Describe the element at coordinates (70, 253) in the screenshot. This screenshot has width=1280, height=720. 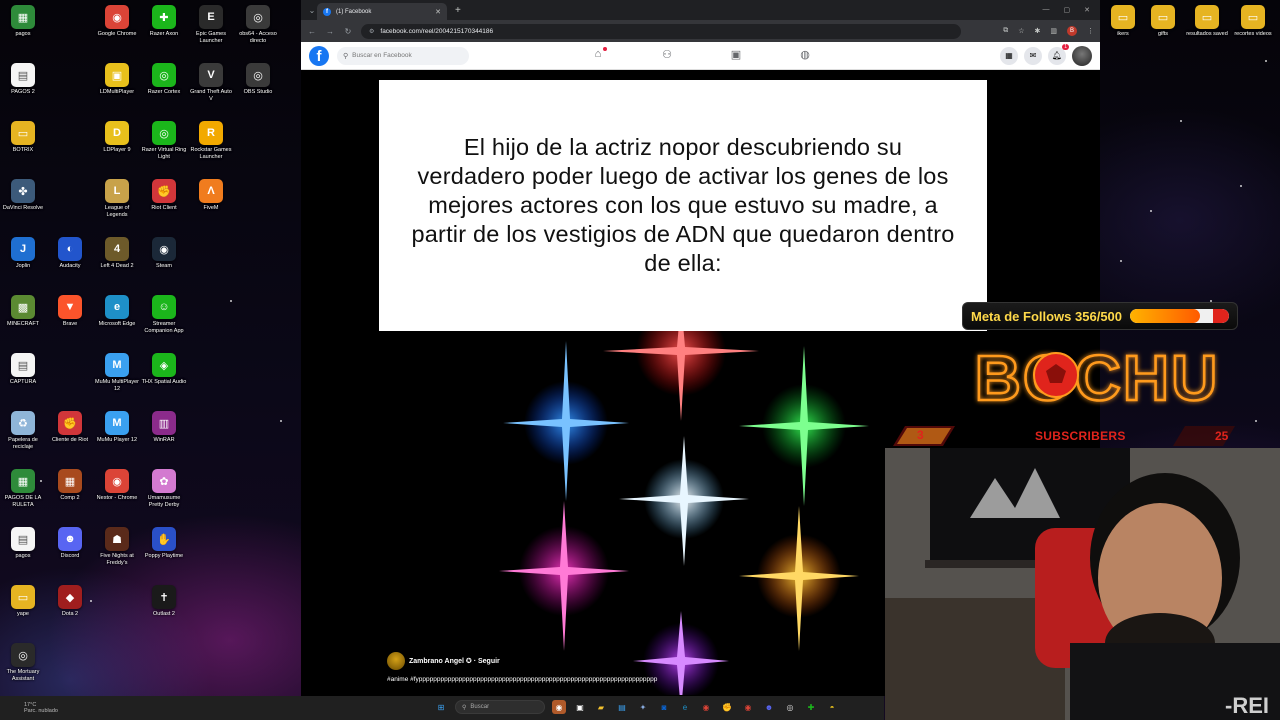
I see `desktop-icon: ◐ Audacity` at that location.